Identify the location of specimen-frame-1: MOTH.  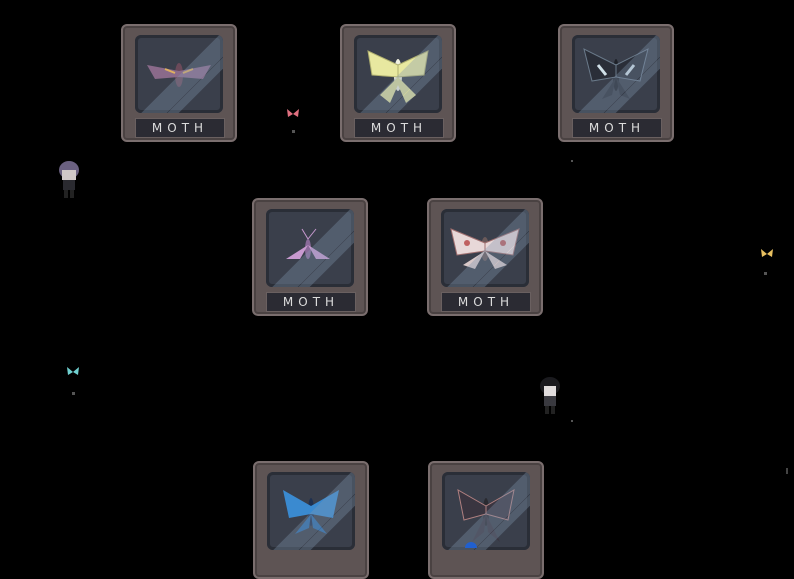
(179, 83).